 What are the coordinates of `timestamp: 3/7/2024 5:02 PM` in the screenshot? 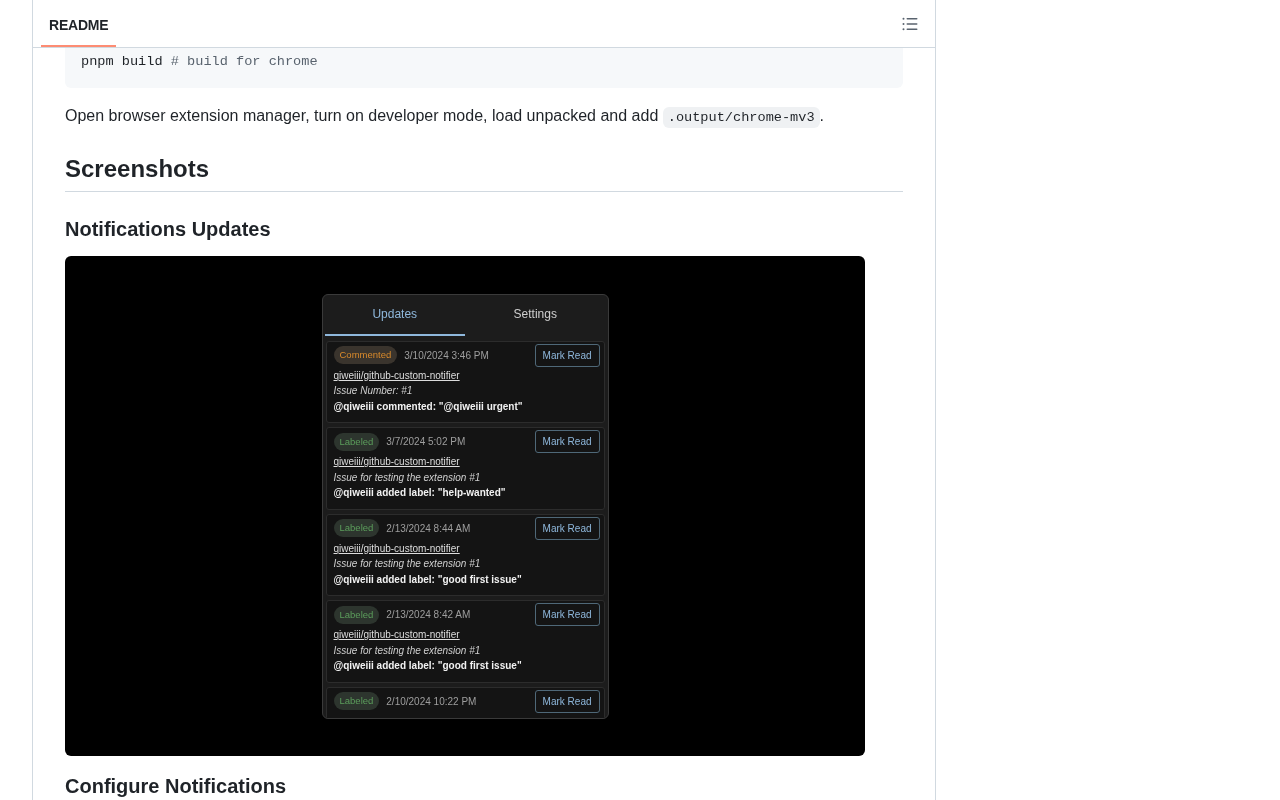 It's located at (426, 441).